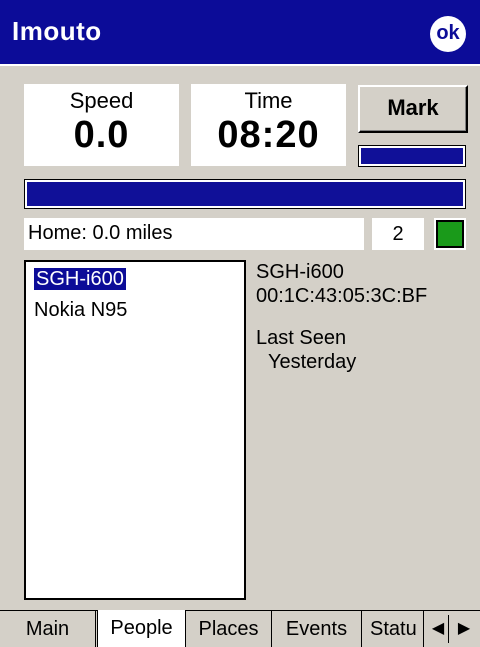  What do you see at coordinates (240, 33) in the screenshot?
I see `title-bar: Imouto ok` at bounding box center [240, 33].